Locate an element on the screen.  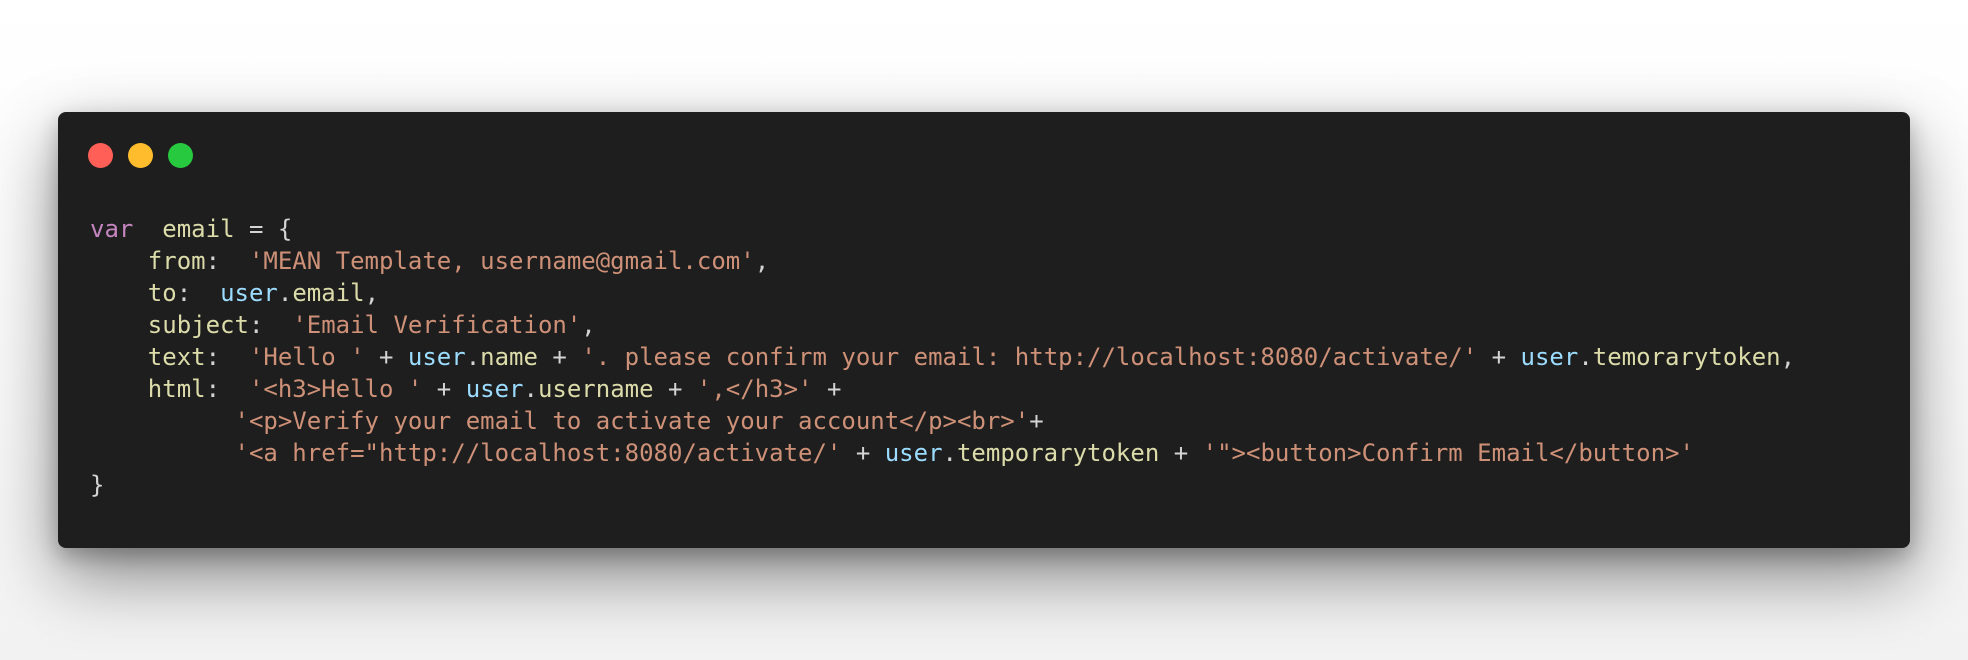
member-token: username is located at coordinates (595, 389).